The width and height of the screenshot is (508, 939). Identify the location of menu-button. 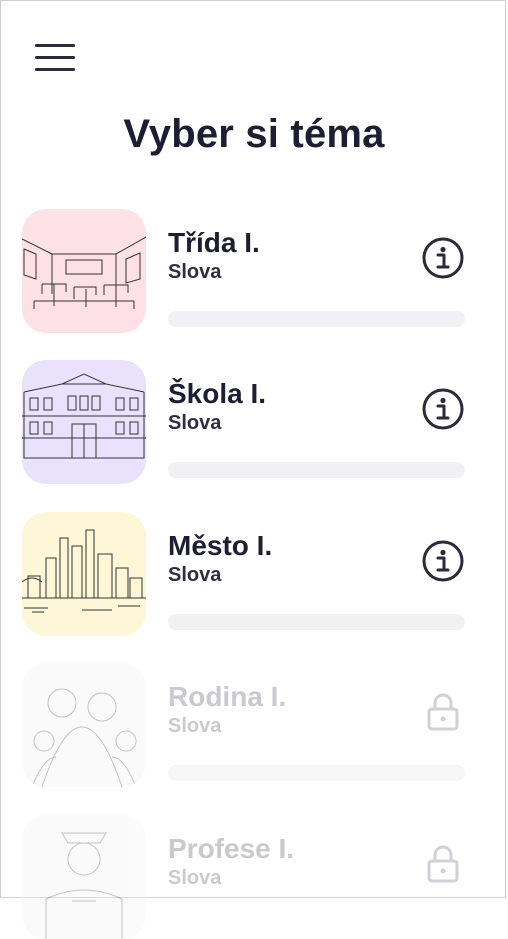
(55, 57).